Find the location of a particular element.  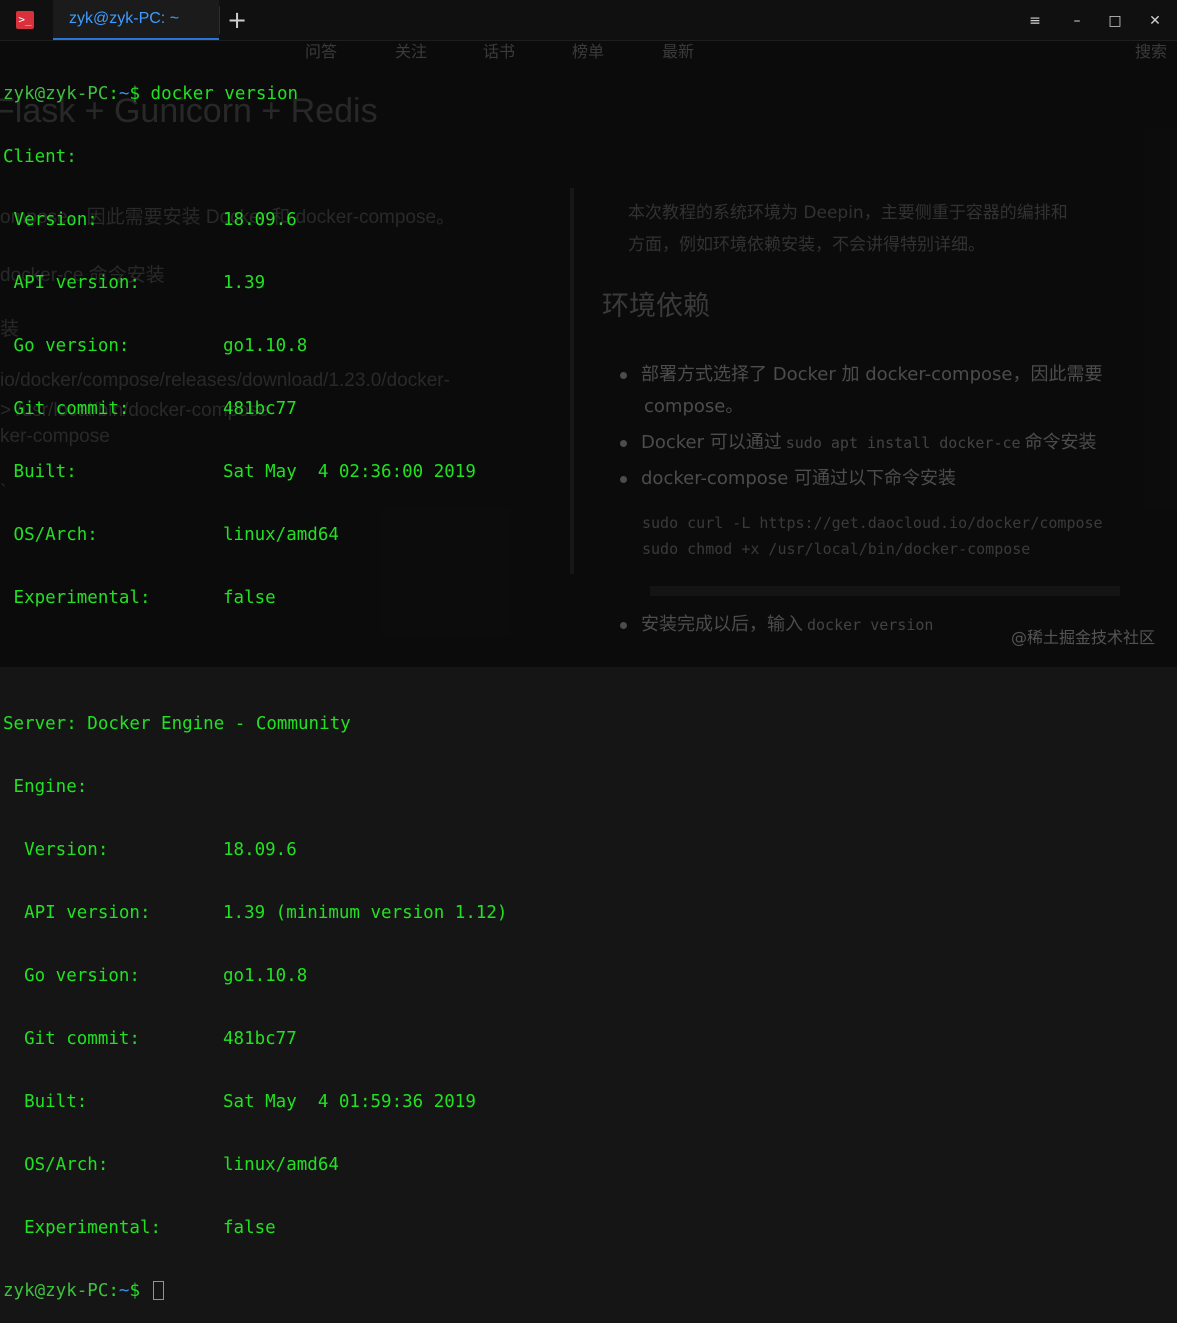

prompt-line: zyk@zyk-PC:~$ is located at coordinates (588, 1291).